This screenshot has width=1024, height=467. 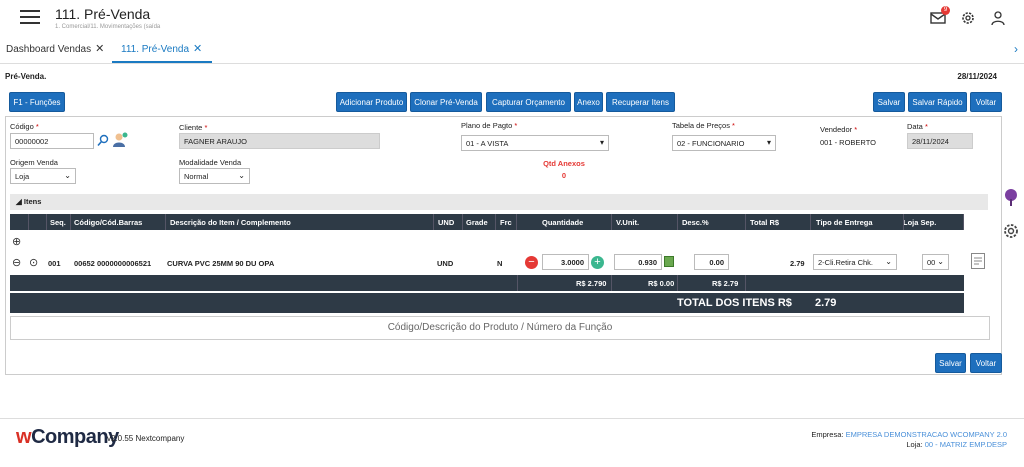 I want to click on codigo-field: 00000002, so click(x=52, y=141).